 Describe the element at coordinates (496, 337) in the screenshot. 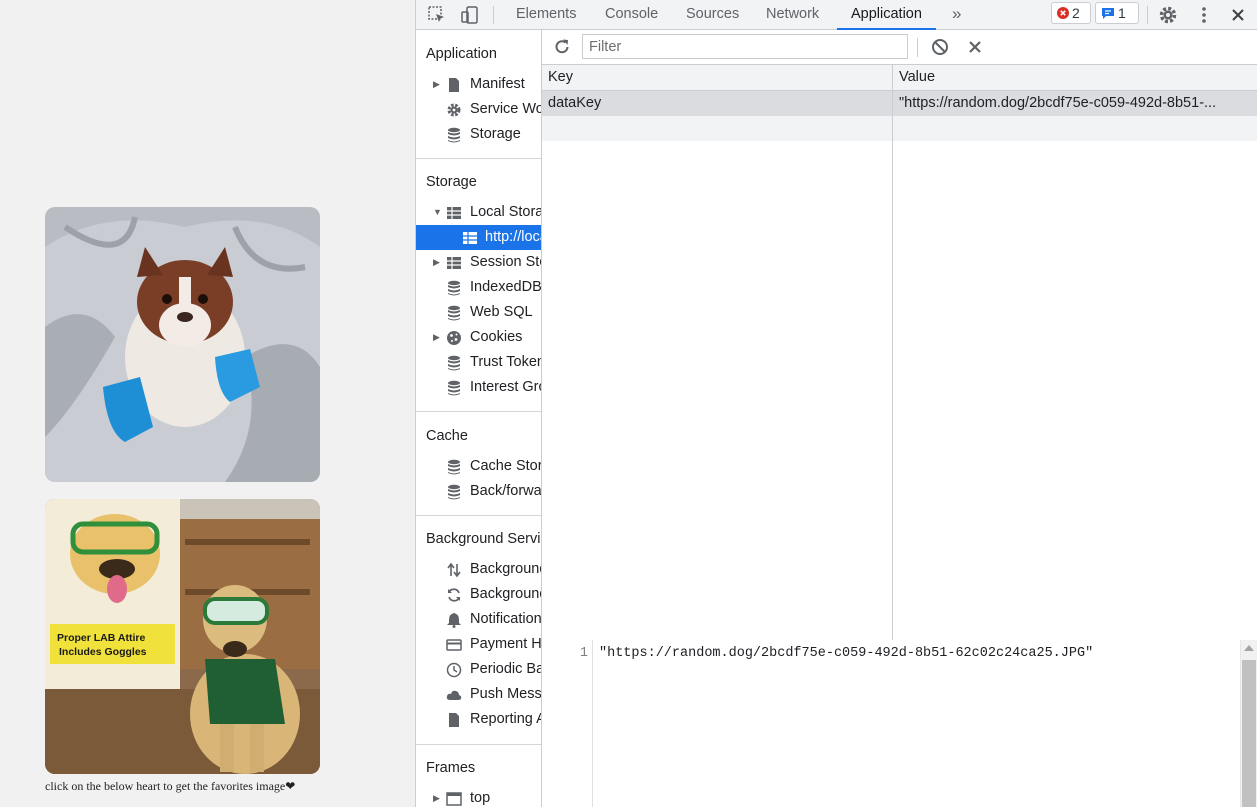

I see `sidebar-label: Cookies` at that location.